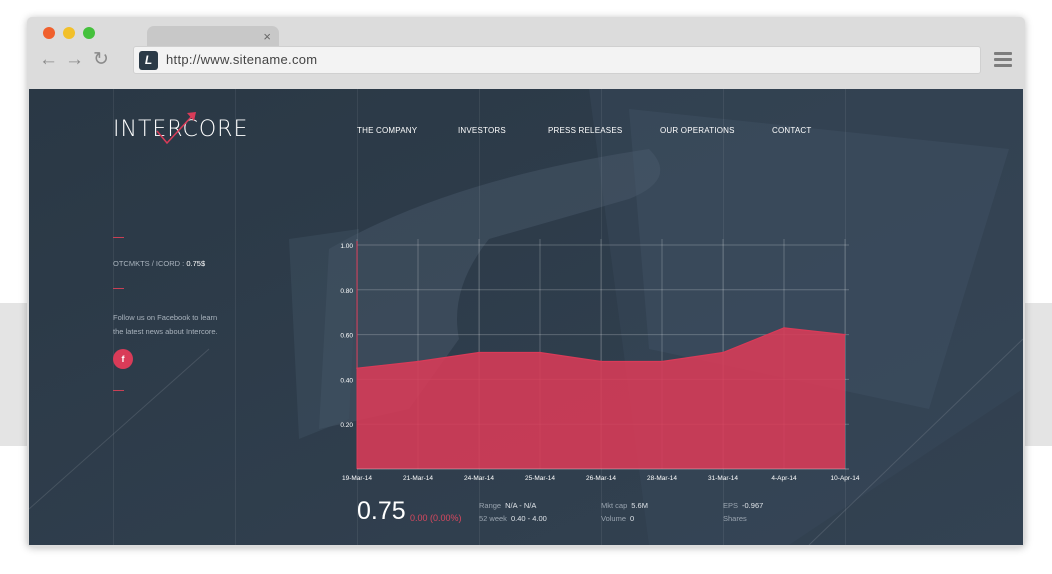 Image resolution: width=1052 pixels, height=574 pixels. I want to click on reload-icon: ↻, so click(101, 60).